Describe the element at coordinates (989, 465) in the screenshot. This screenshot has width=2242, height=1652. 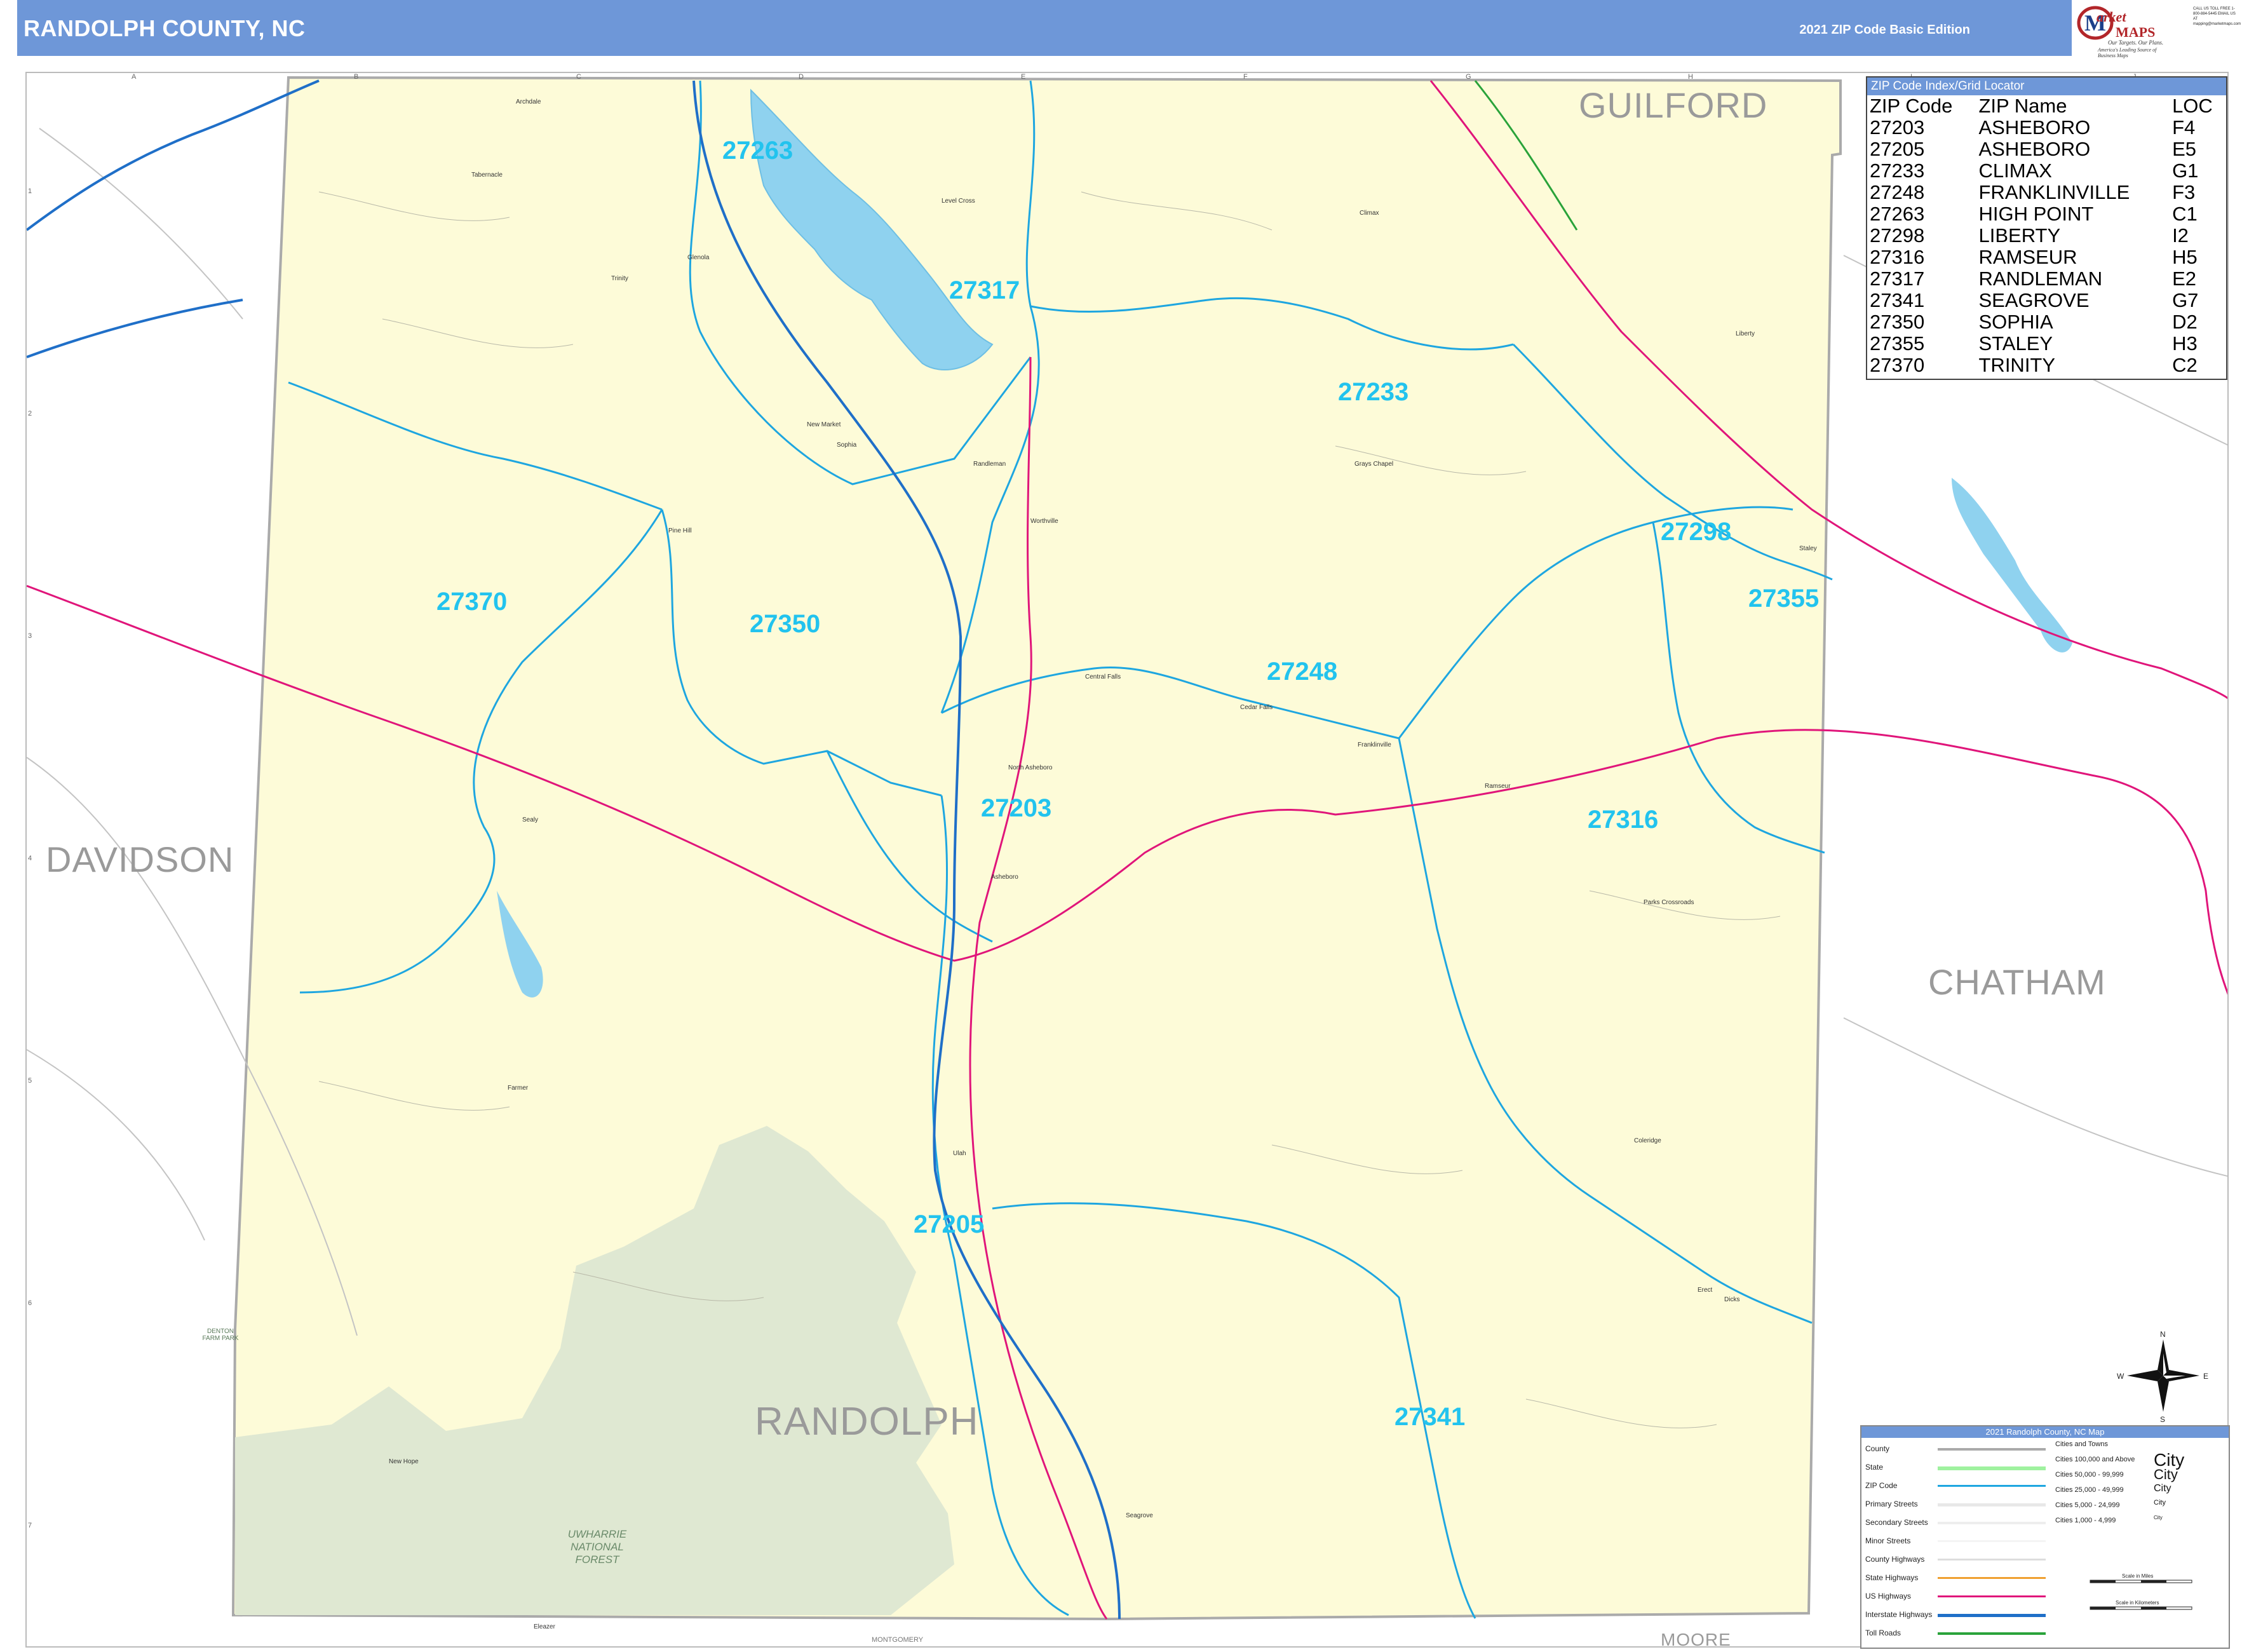
I see `town-label: Randleman` at that location.